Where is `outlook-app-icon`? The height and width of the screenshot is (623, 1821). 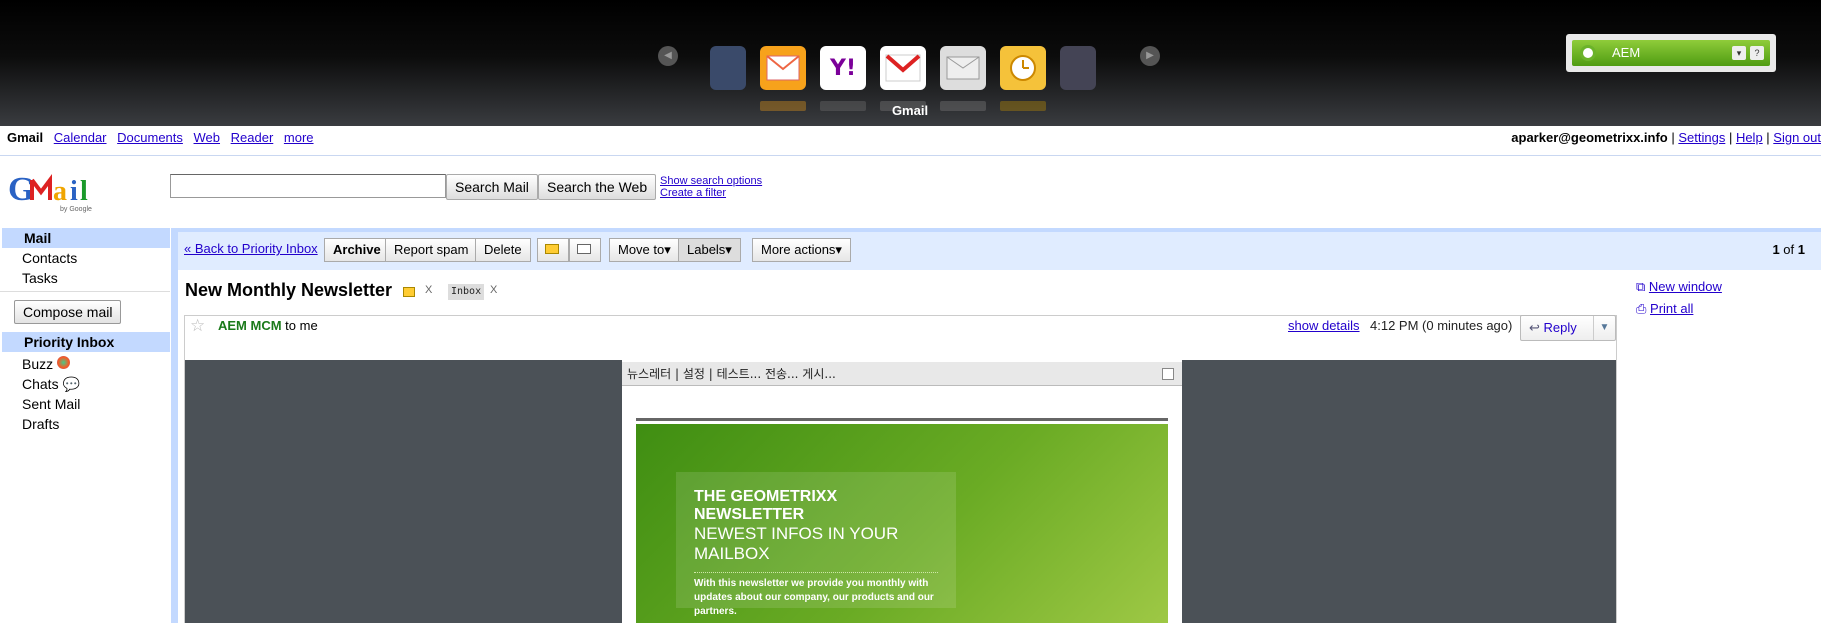 outlook-app-icon is located at coordinates (1023, 68).